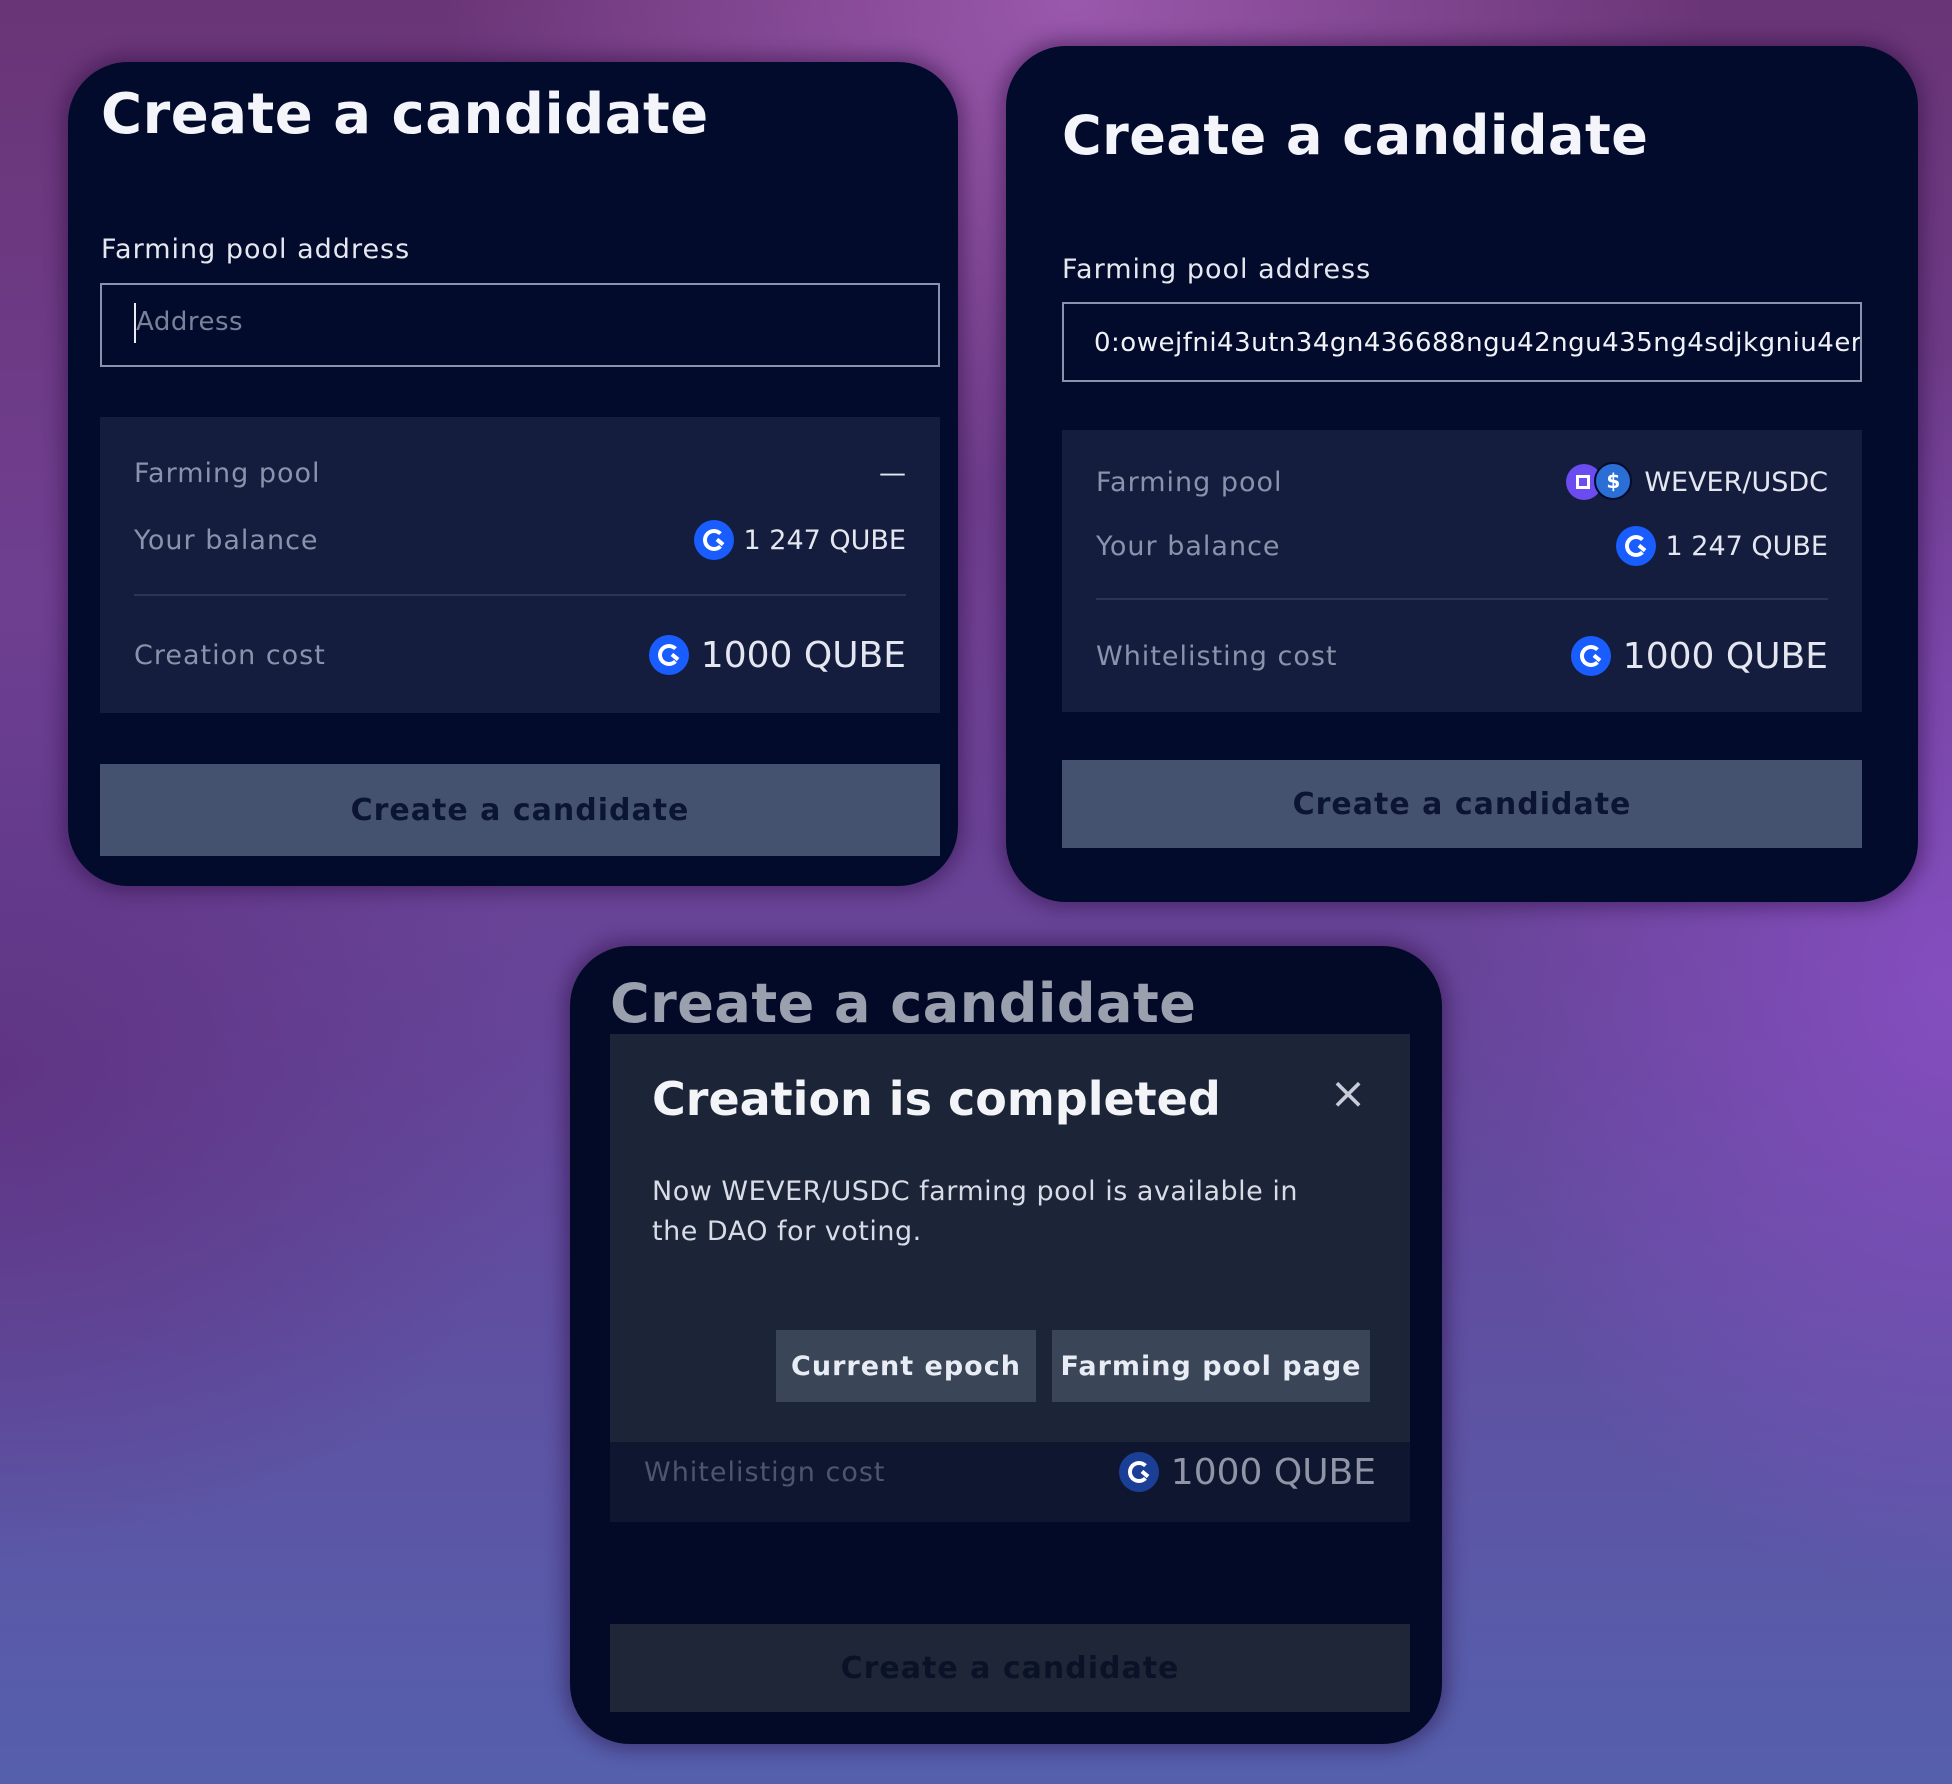  What do you see at coordinates (230, 655) in the screenshot?
I see `cost-label: Creation cost` at bounding box center [230, 655].